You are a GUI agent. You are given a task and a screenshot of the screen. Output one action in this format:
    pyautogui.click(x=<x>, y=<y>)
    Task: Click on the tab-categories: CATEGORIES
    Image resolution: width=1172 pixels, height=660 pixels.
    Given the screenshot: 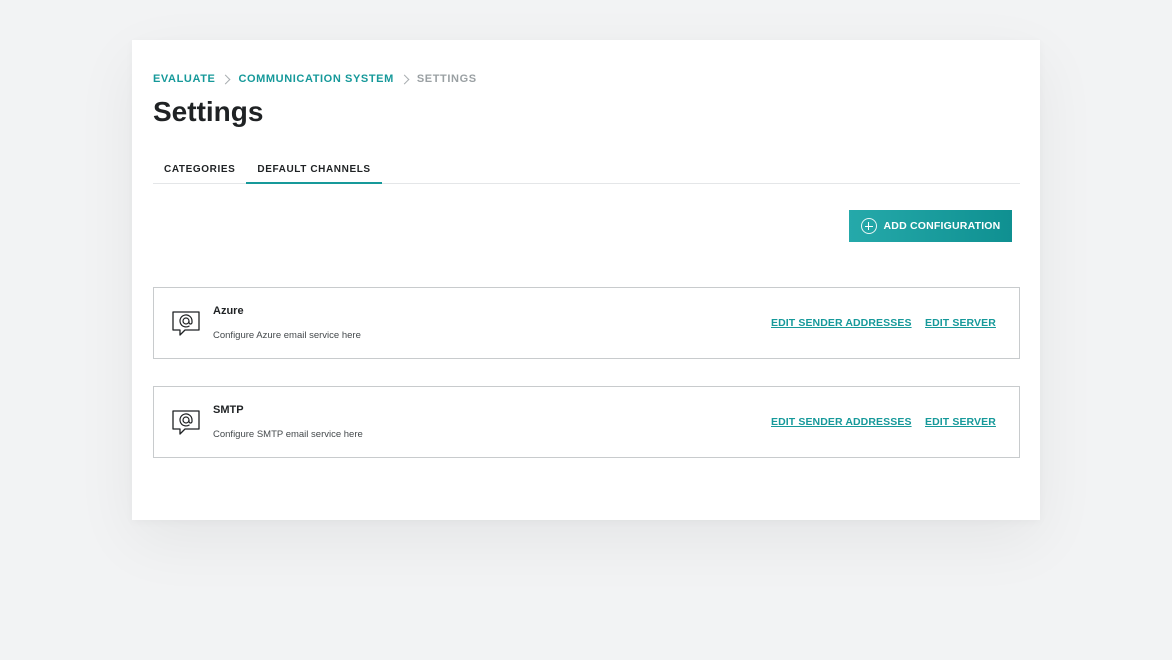 What is the action you would take?
    pyautogui.click(x=199, y=169)
    